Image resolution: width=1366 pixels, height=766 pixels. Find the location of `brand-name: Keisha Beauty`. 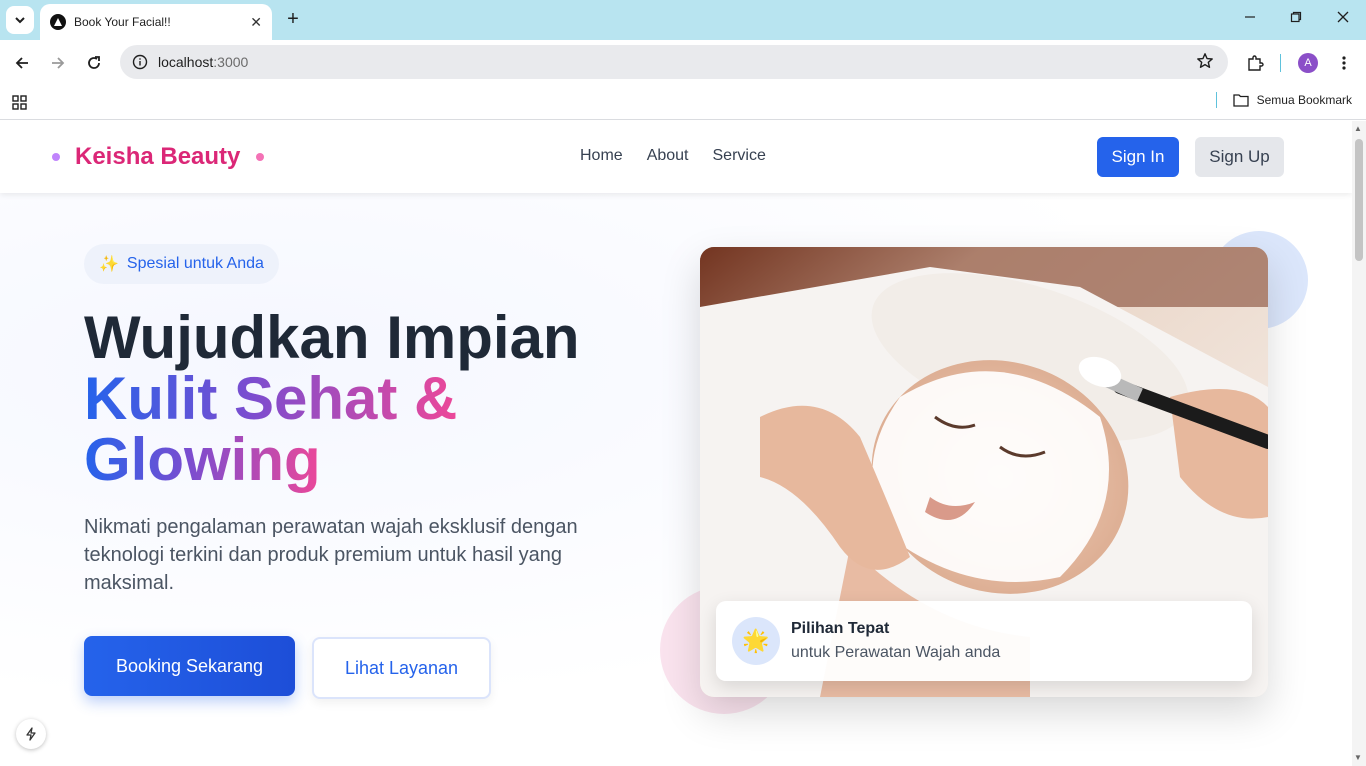

brand-name: Keisha Beauty is located at coordinates (158, 156).